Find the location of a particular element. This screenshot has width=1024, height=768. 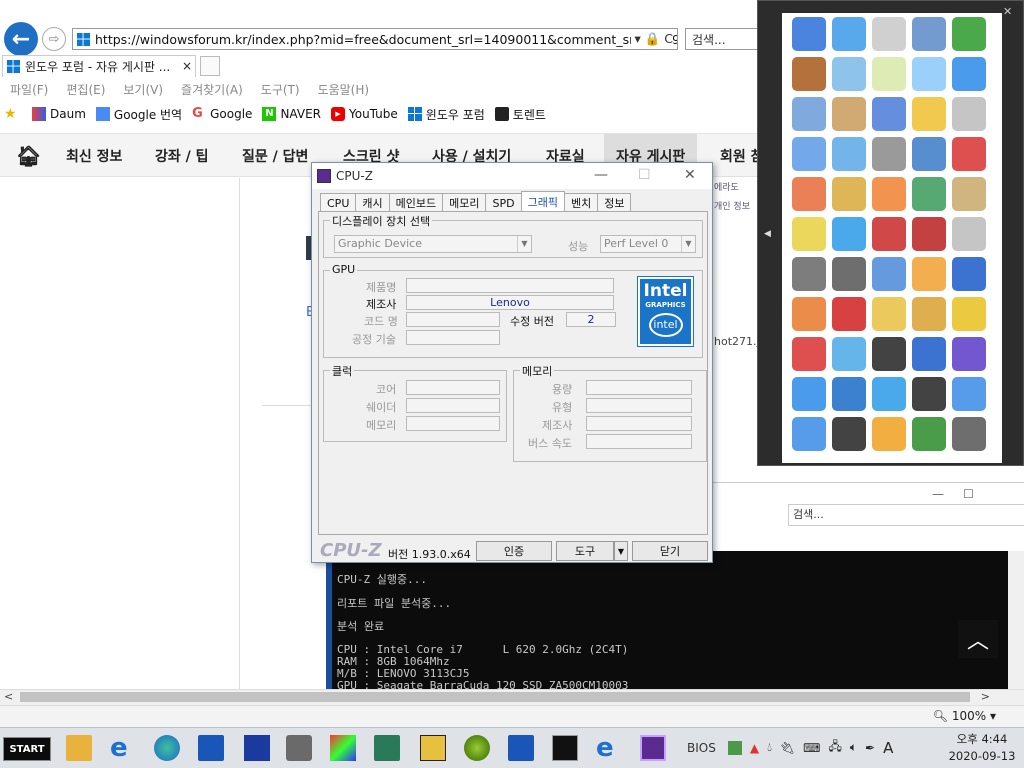

address-tools: ▾ 🔒 C is located at coordinates (652, 39).